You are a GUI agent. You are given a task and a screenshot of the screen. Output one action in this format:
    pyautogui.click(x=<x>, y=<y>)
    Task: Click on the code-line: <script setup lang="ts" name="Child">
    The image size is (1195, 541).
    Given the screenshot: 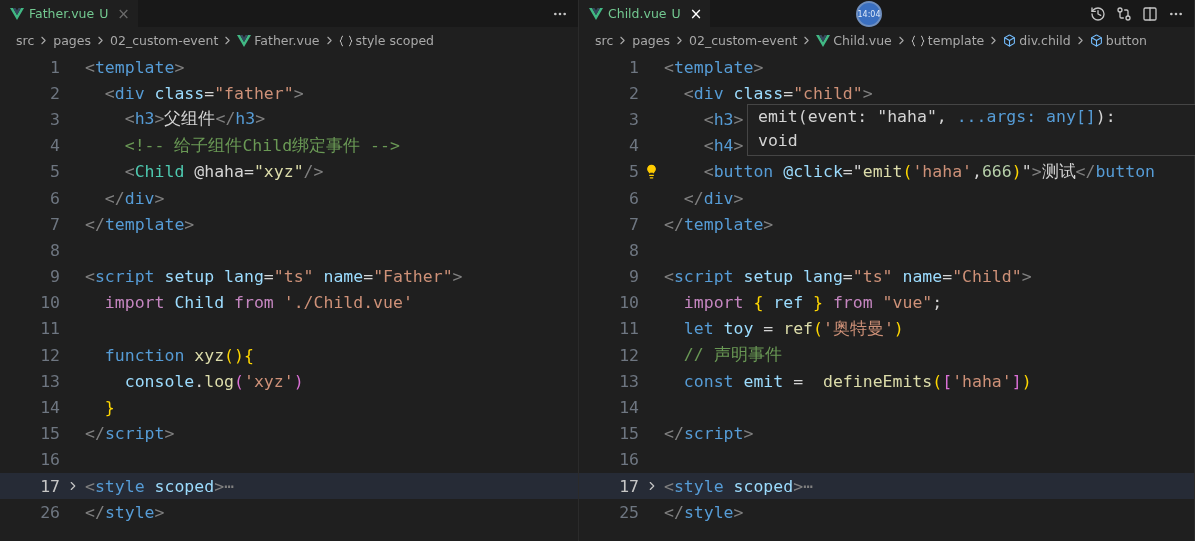 What is the action you would take?
    pyautogui.click(x=848, y=277)
    